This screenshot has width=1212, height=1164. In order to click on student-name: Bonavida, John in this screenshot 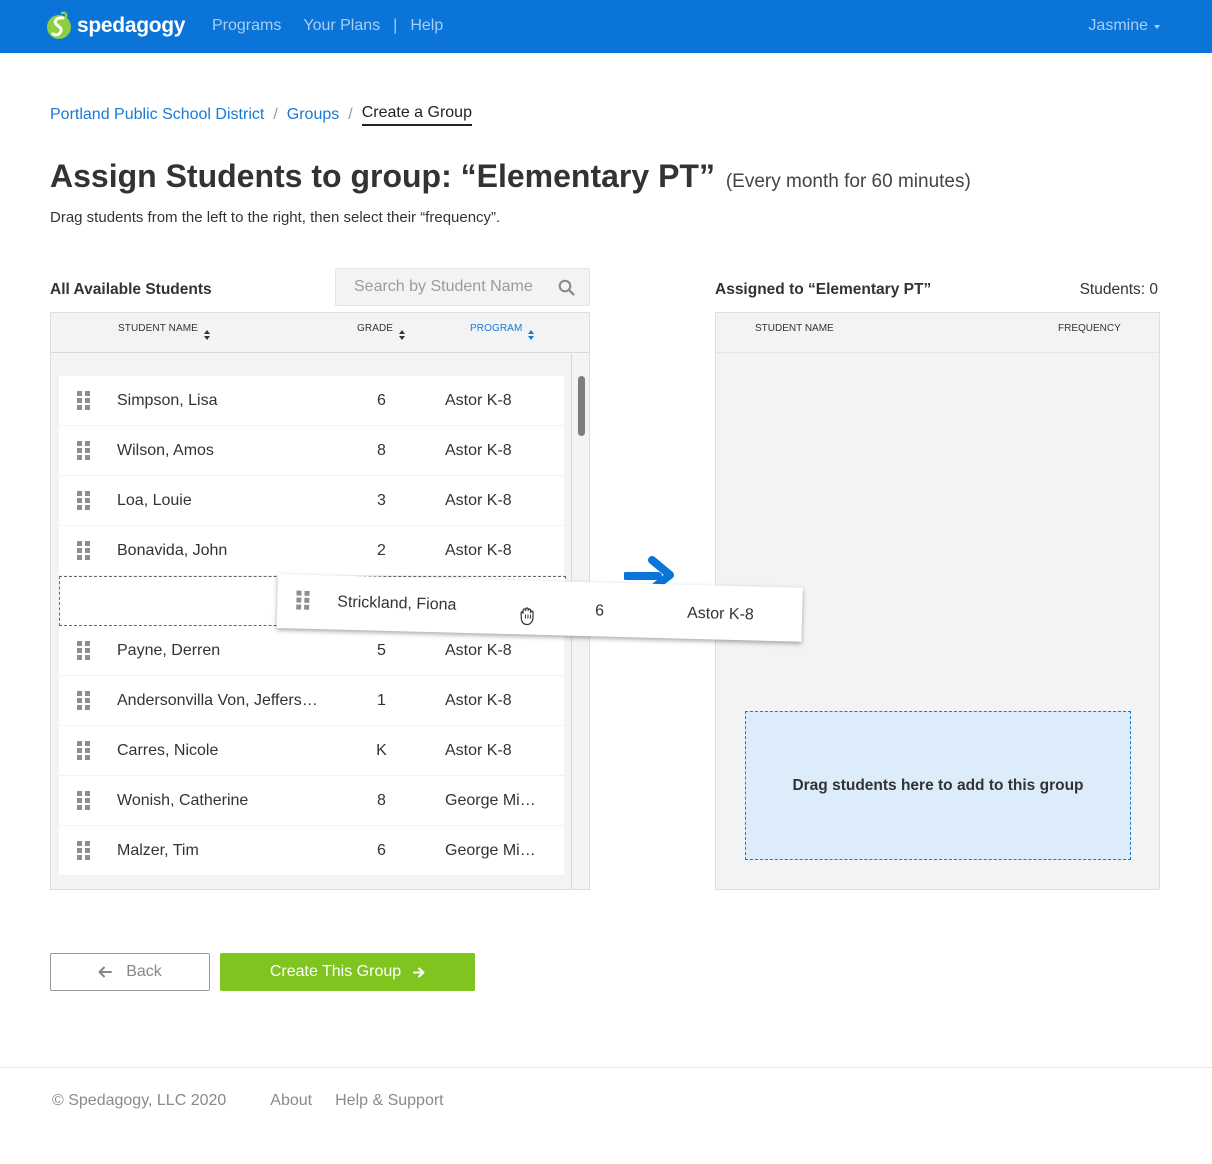, I will do `click(172, 550)`.